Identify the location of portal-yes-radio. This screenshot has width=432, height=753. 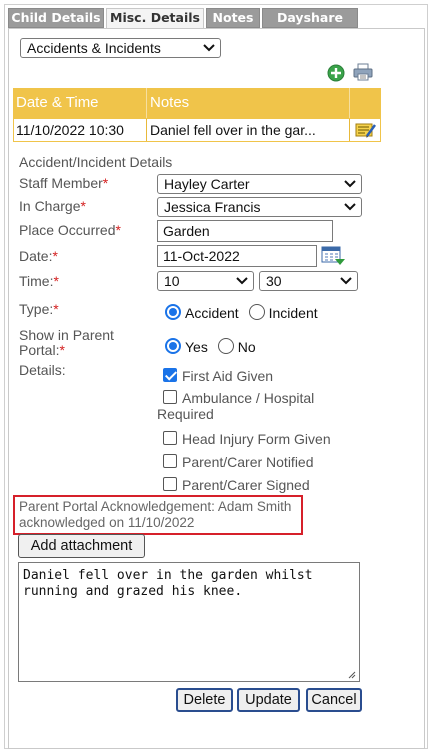
(173, 346).